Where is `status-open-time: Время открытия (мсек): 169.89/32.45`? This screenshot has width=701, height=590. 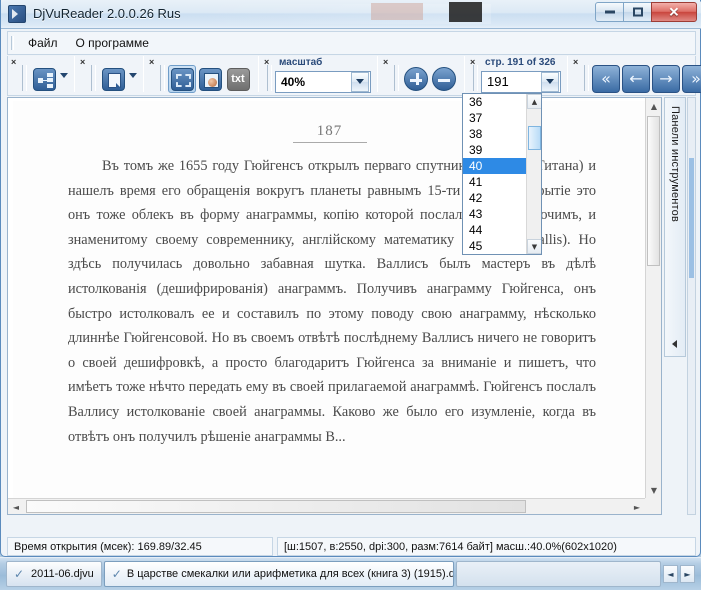
status-open-time: Время открытия (мсек): 169.89/32.45 is located at coordinates (140, 546).